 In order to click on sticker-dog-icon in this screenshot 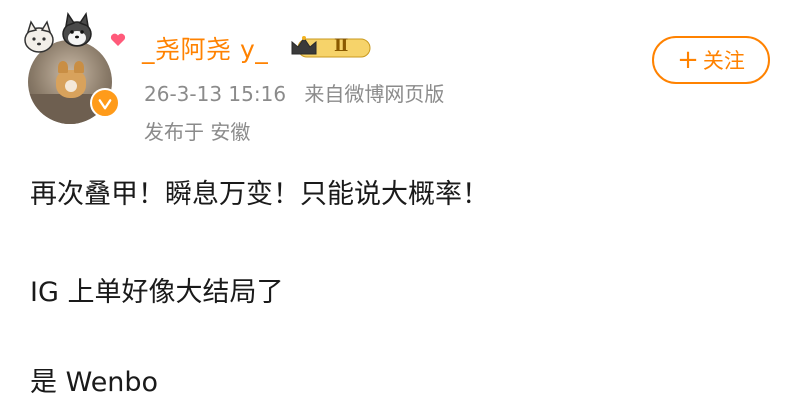, I will do `click(39, 36)`.